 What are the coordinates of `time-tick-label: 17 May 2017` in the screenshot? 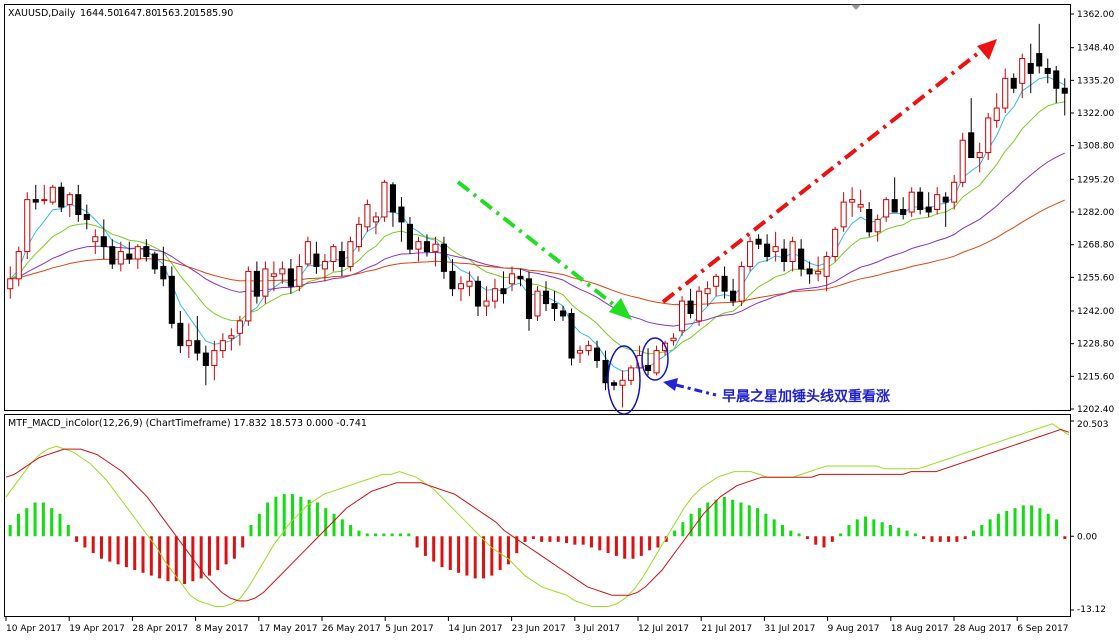 It's located at (288, 629).